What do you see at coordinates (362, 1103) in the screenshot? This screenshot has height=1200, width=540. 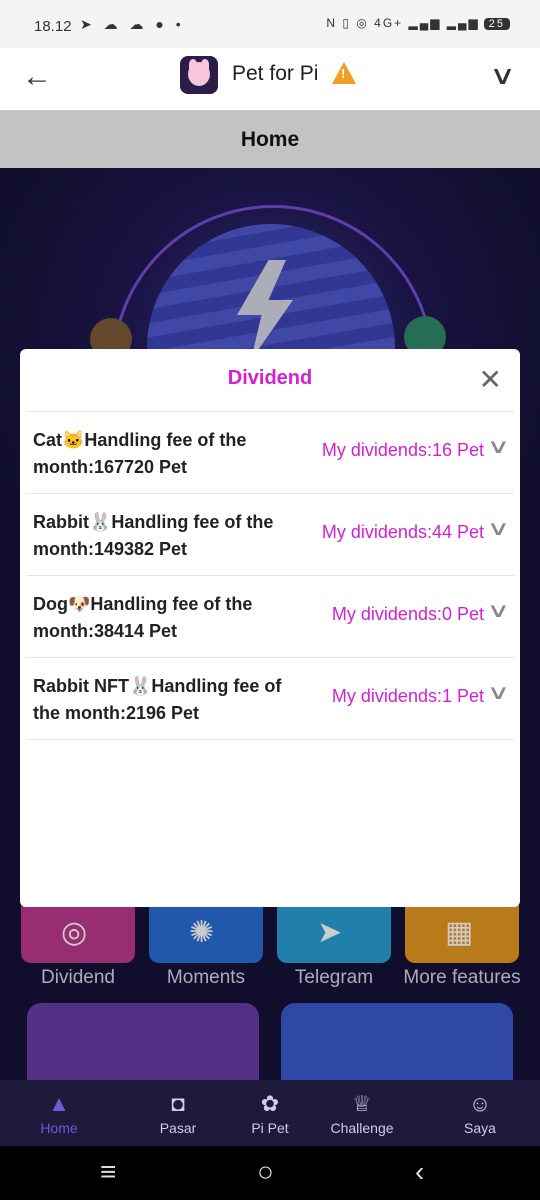 I see `trophy-icon: ♕` at bounding box center [362, 1103].